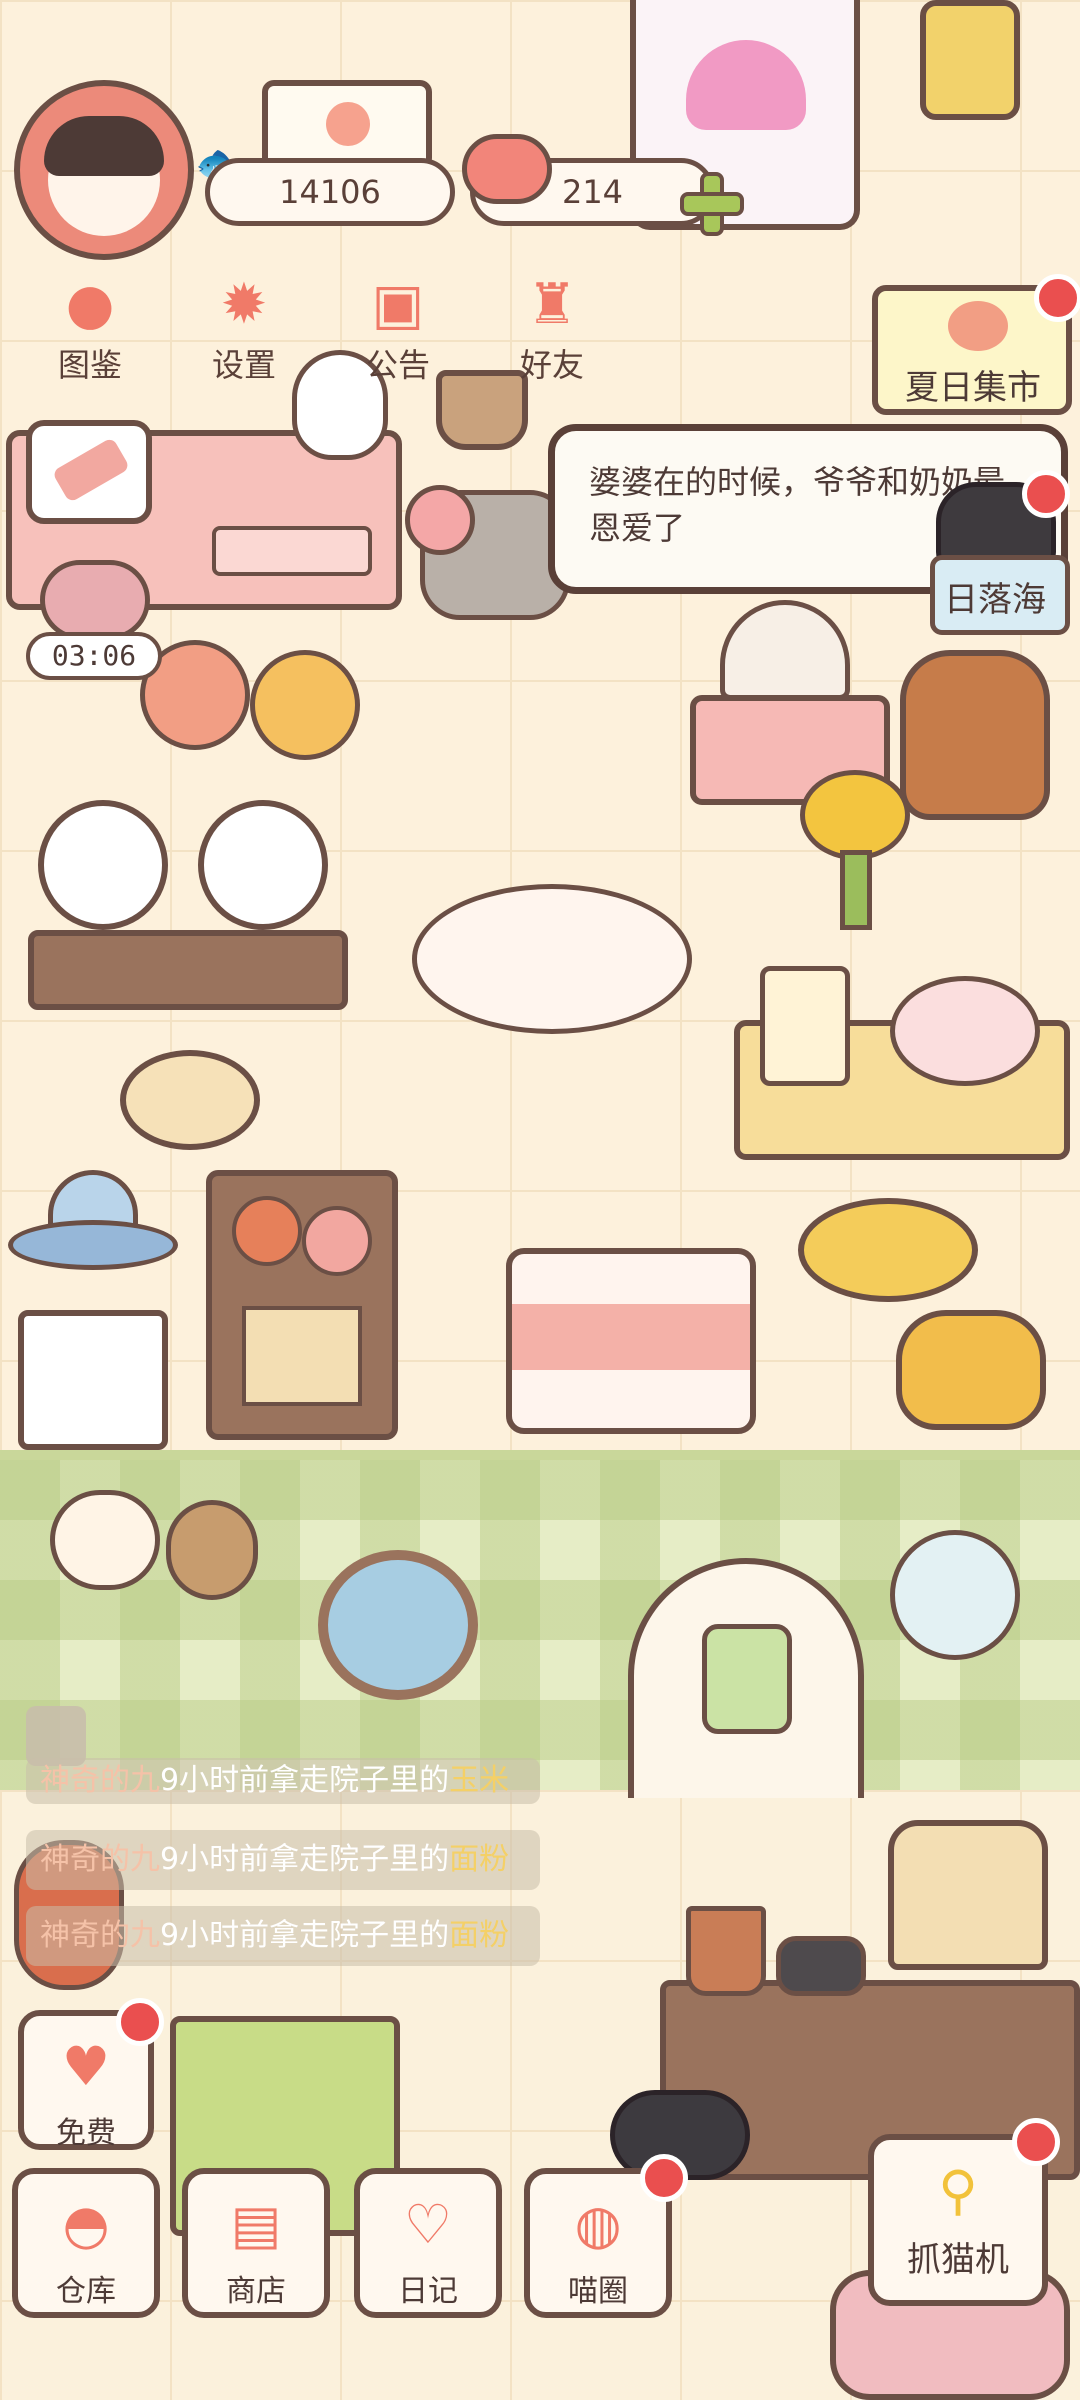 This screenshot has width=1080, height=2400. I want to click on warehouse-button: ◓ 仓库, so click(86, 2243).